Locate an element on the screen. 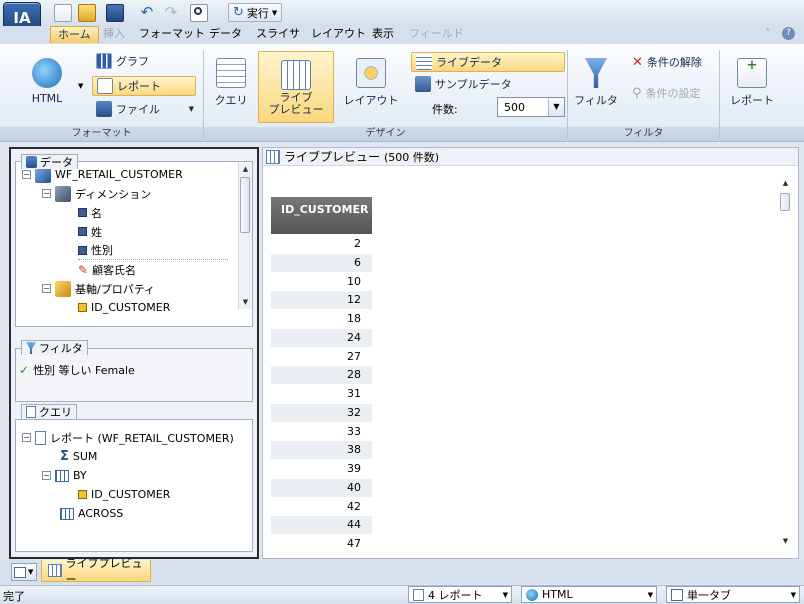  save-icon is located at coordinates (115, 13).